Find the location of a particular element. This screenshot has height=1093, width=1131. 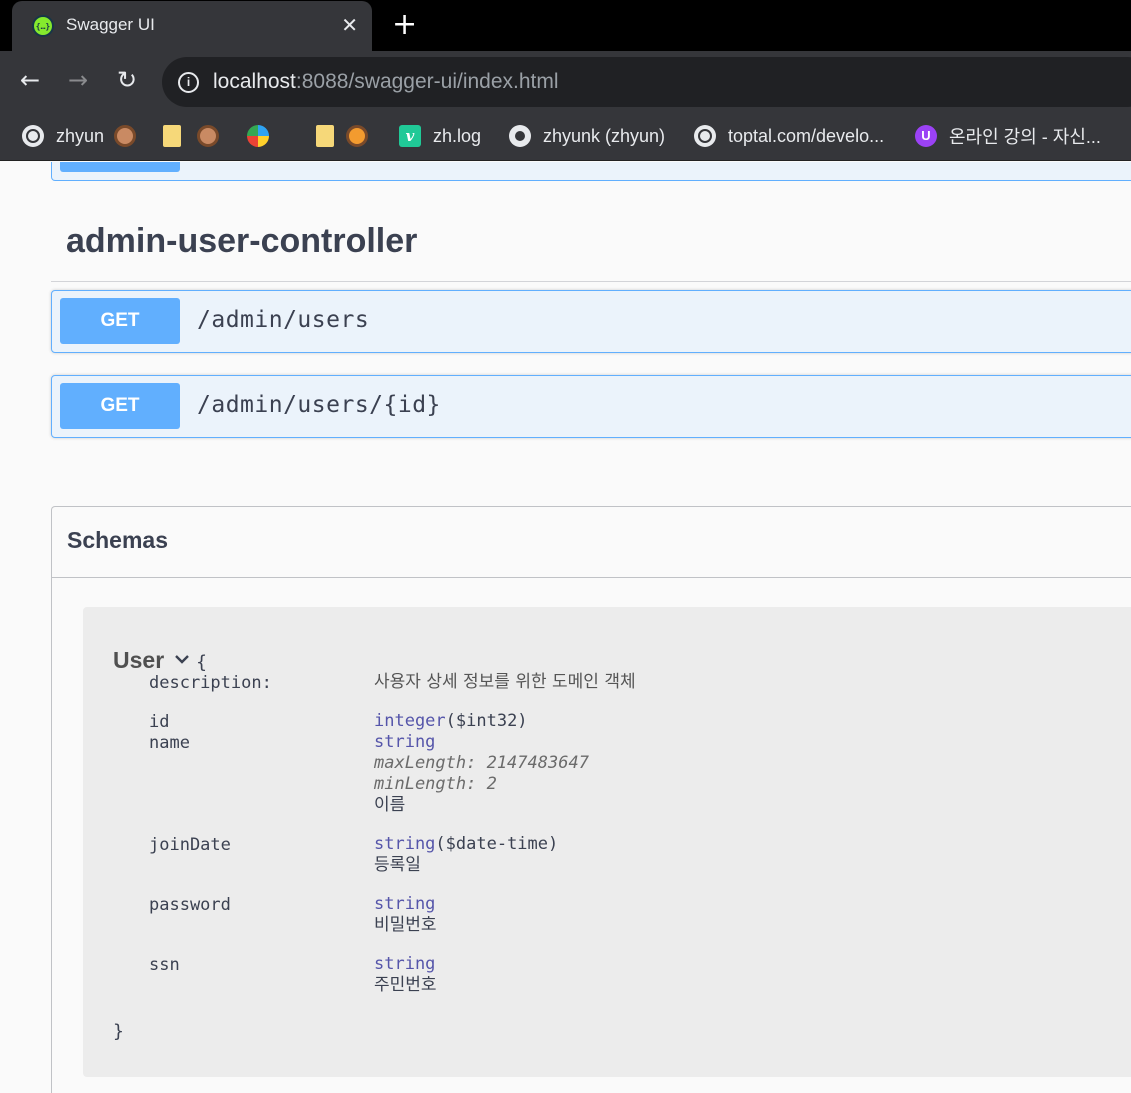

new-tab-button: + is located at coordinates (404, 25).